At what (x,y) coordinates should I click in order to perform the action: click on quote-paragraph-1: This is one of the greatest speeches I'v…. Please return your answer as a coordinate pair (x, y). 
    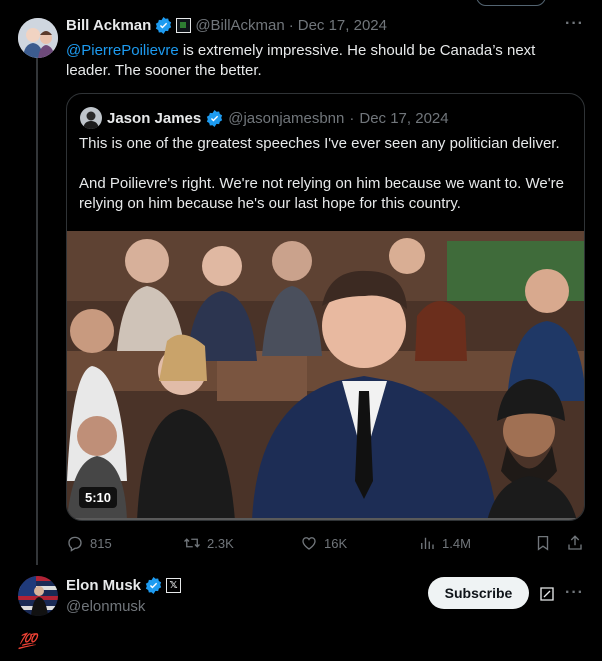
    Looking at the image, I should click on (319, 143).